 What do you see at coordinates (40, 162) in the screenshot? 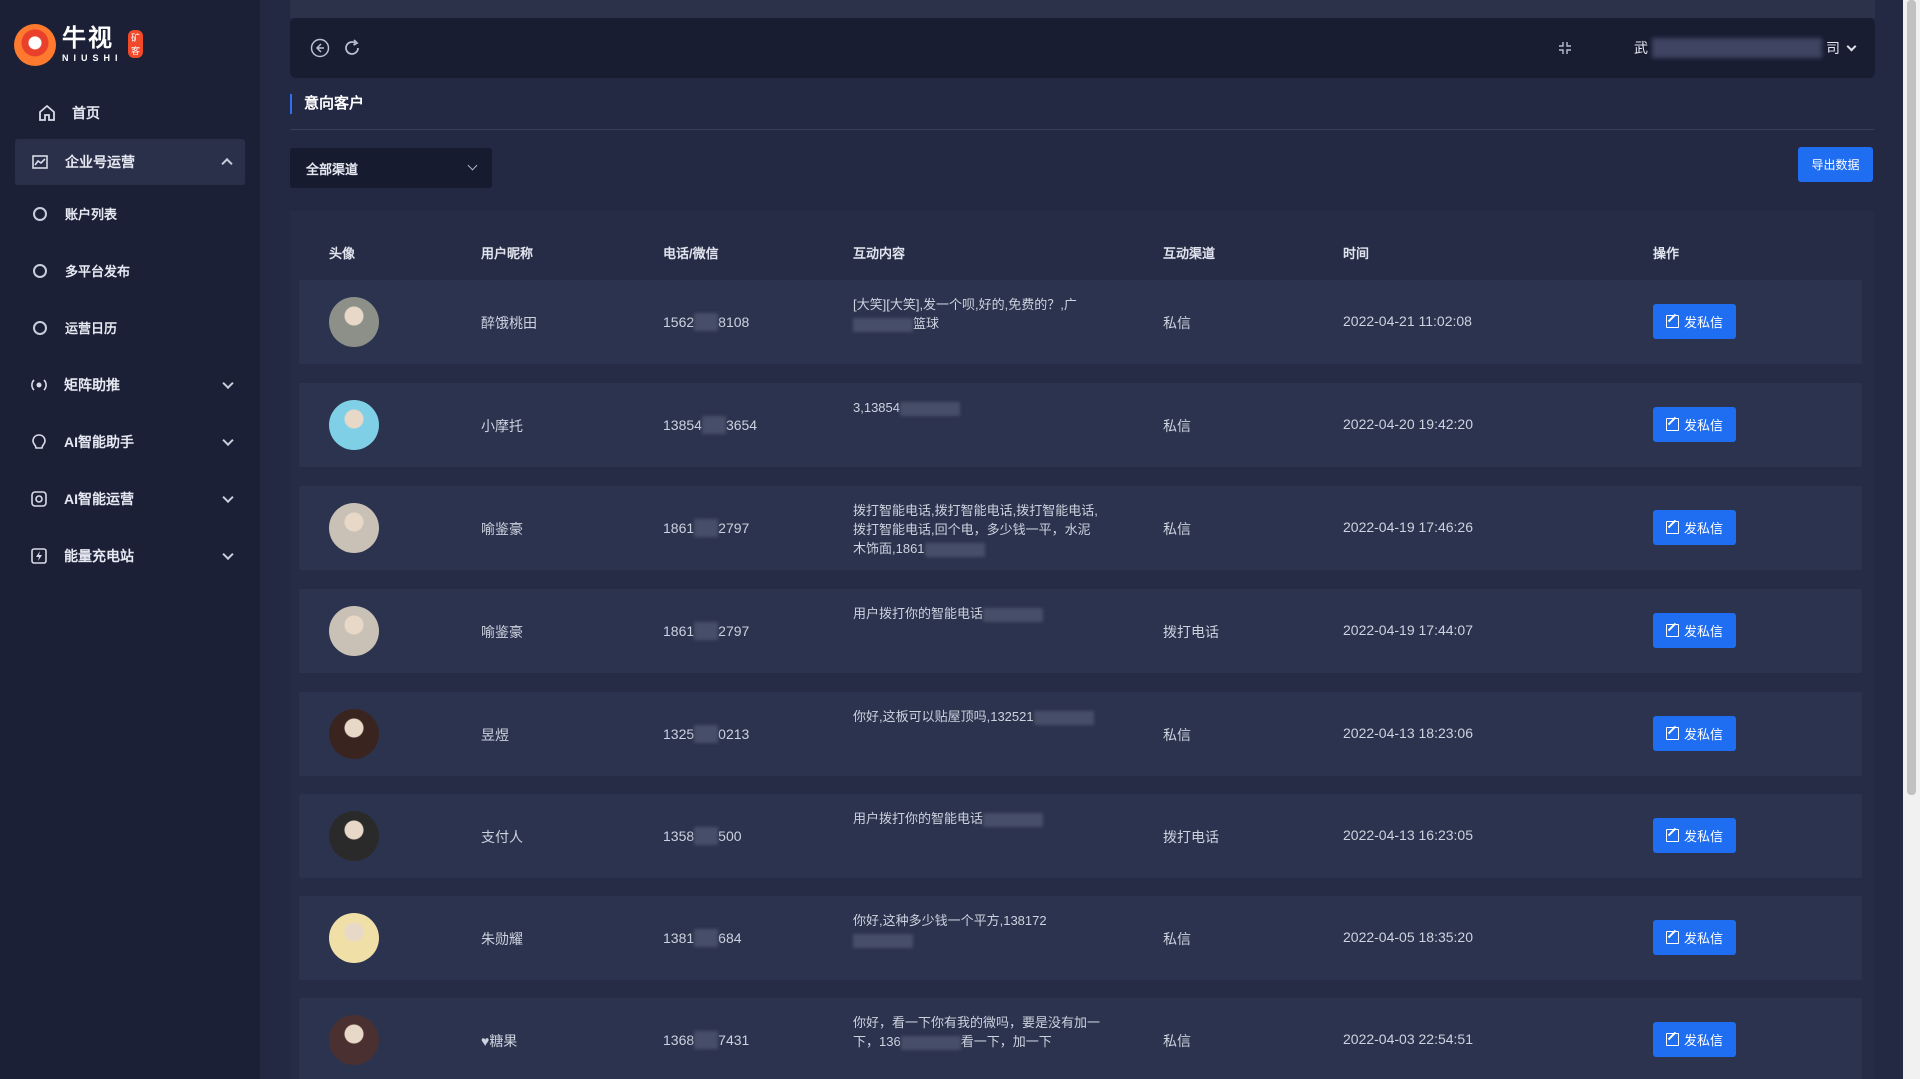
I see `chart-icon` at bounding box center [40, 162].